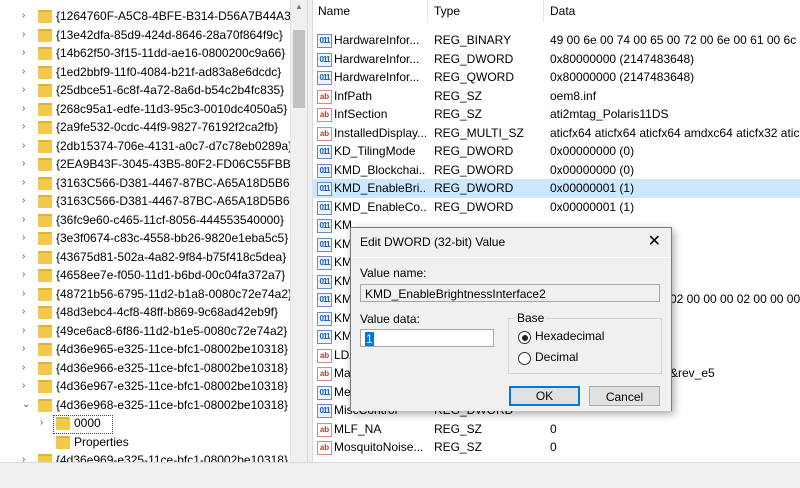  I want to click on tree-node-label: {1ed2bbf9-11f0-4084-b21f-ad83a8e6dcdc}, so click(169, 71).